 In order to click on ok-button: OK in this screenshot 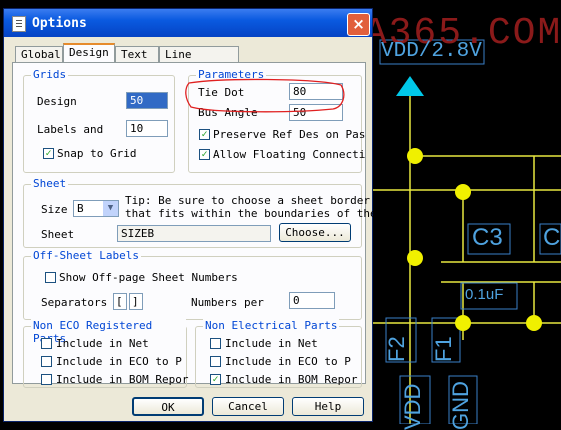, I will do `click(168, 406)`.